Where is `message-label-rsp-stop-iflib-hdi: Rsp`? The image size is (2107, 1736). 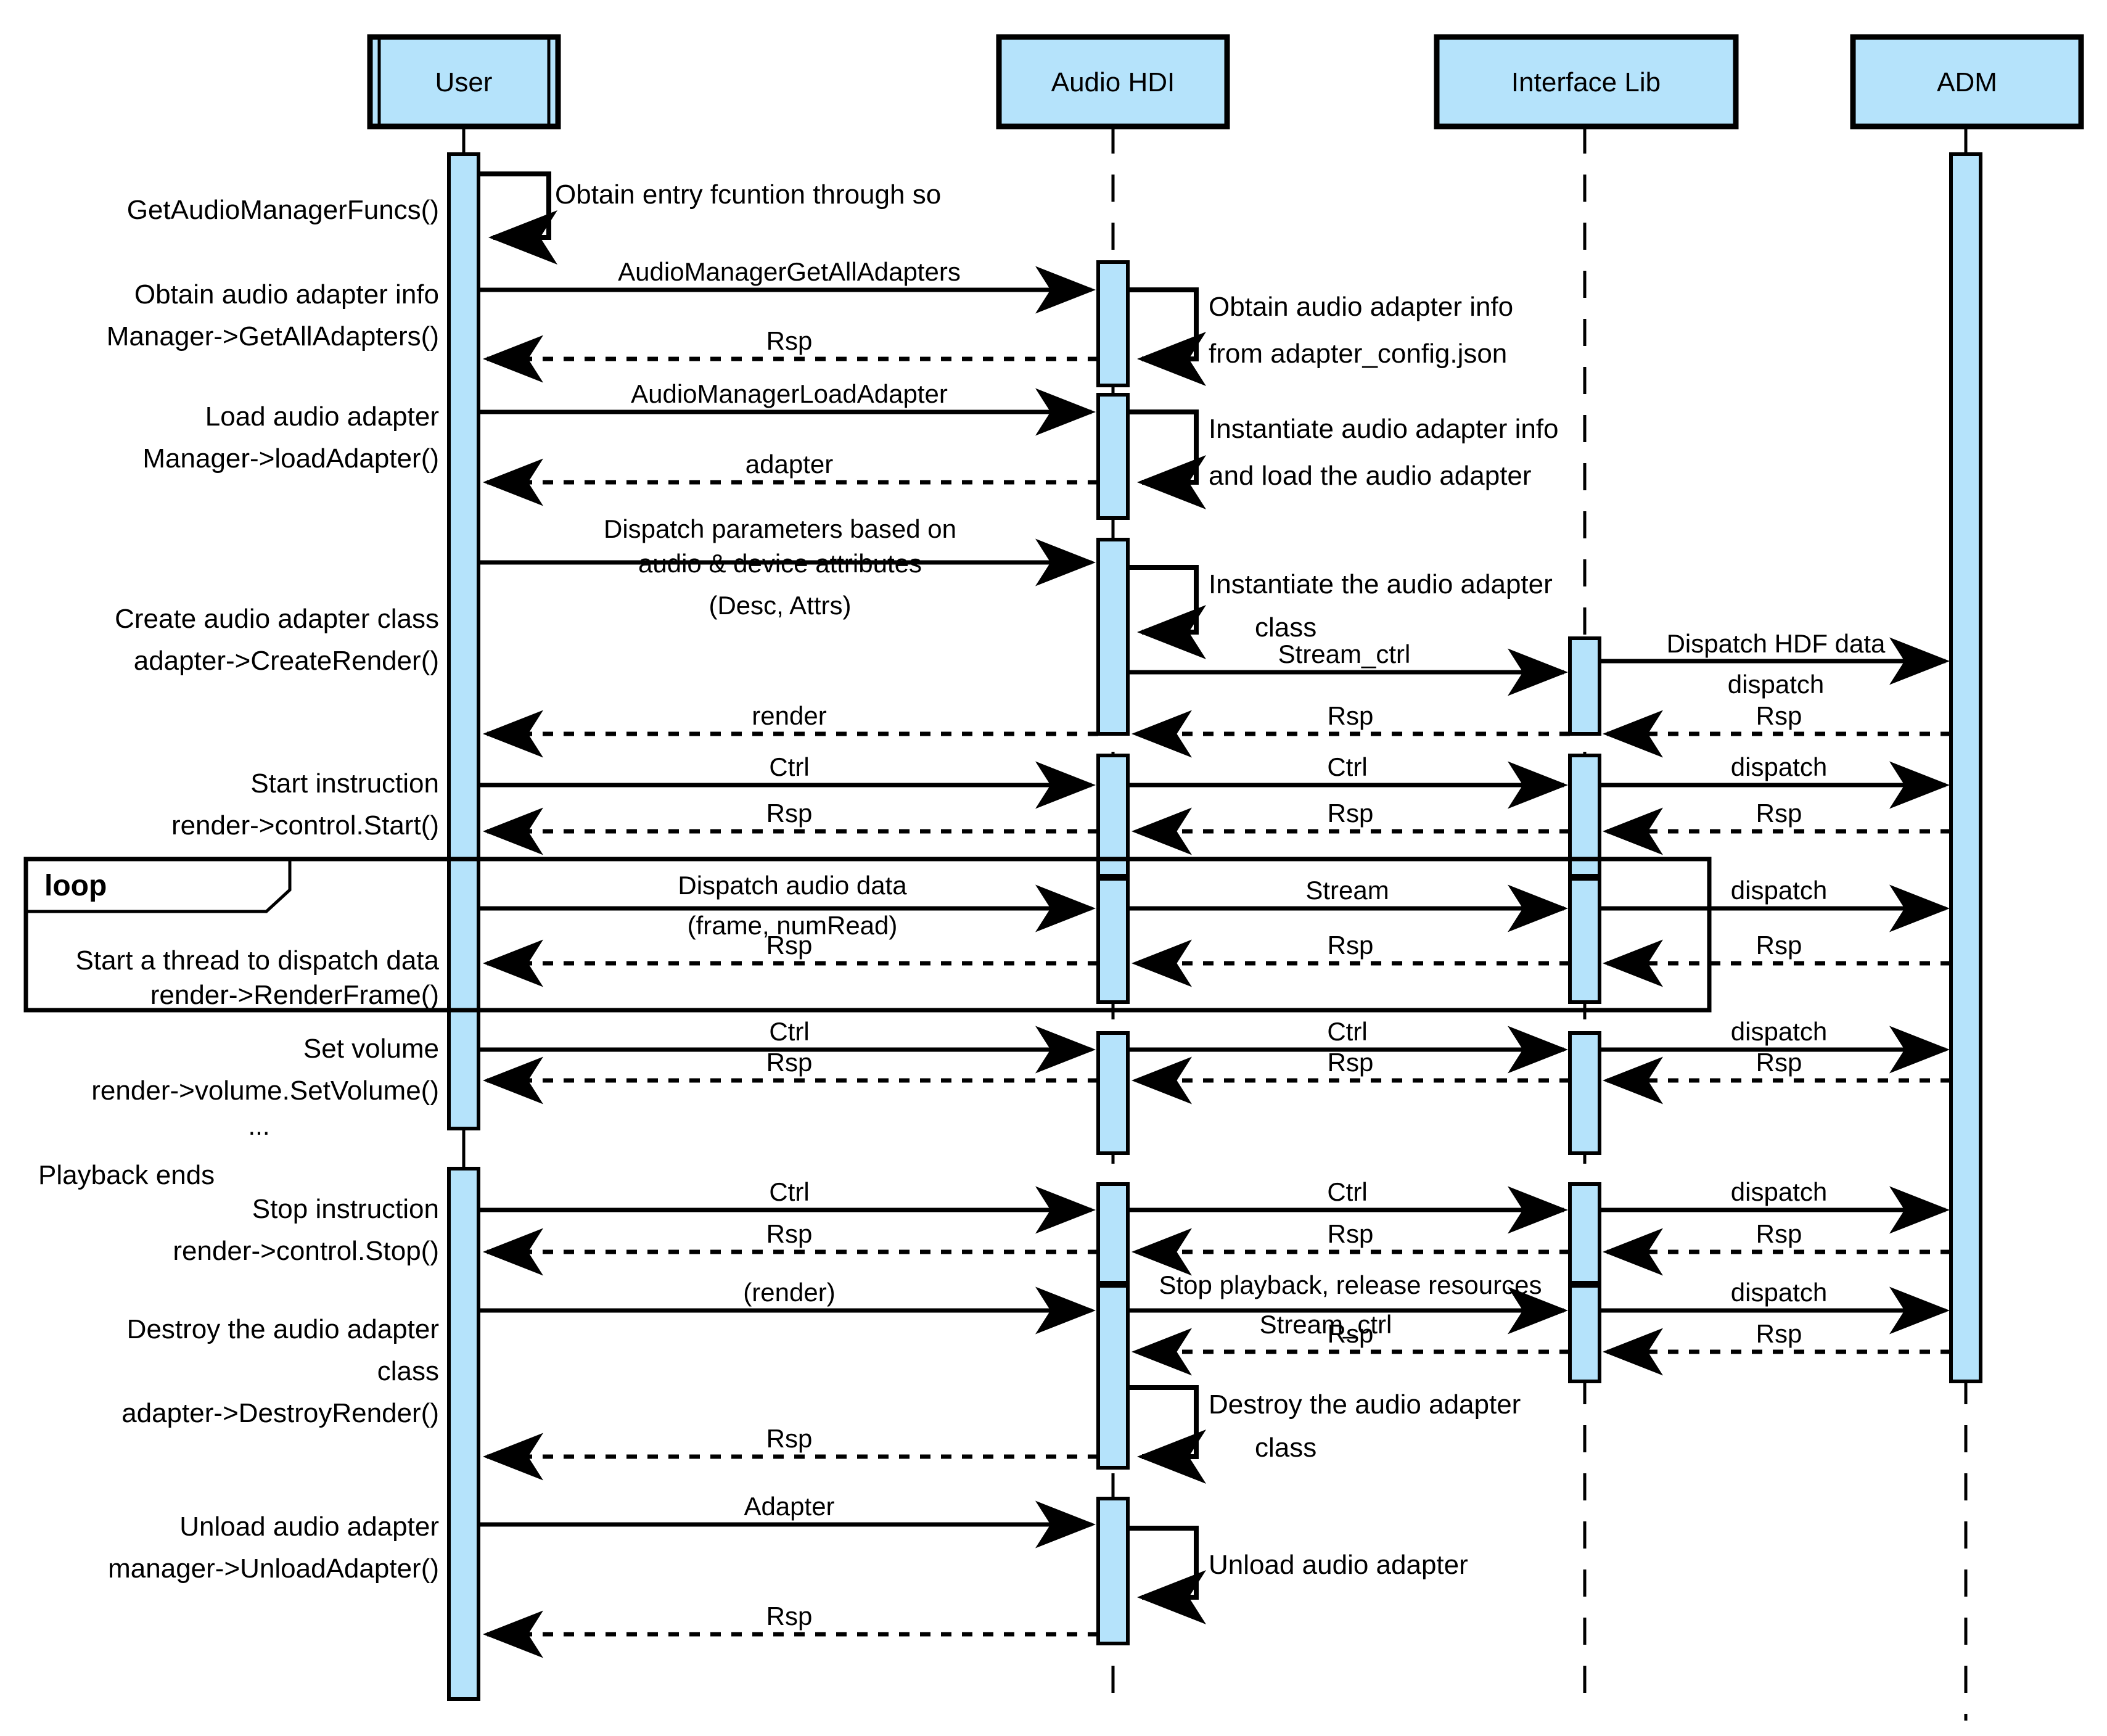
message-label-rsp-stop-iflib-hdi: Rsp is located at coordinates (1351, 1233).